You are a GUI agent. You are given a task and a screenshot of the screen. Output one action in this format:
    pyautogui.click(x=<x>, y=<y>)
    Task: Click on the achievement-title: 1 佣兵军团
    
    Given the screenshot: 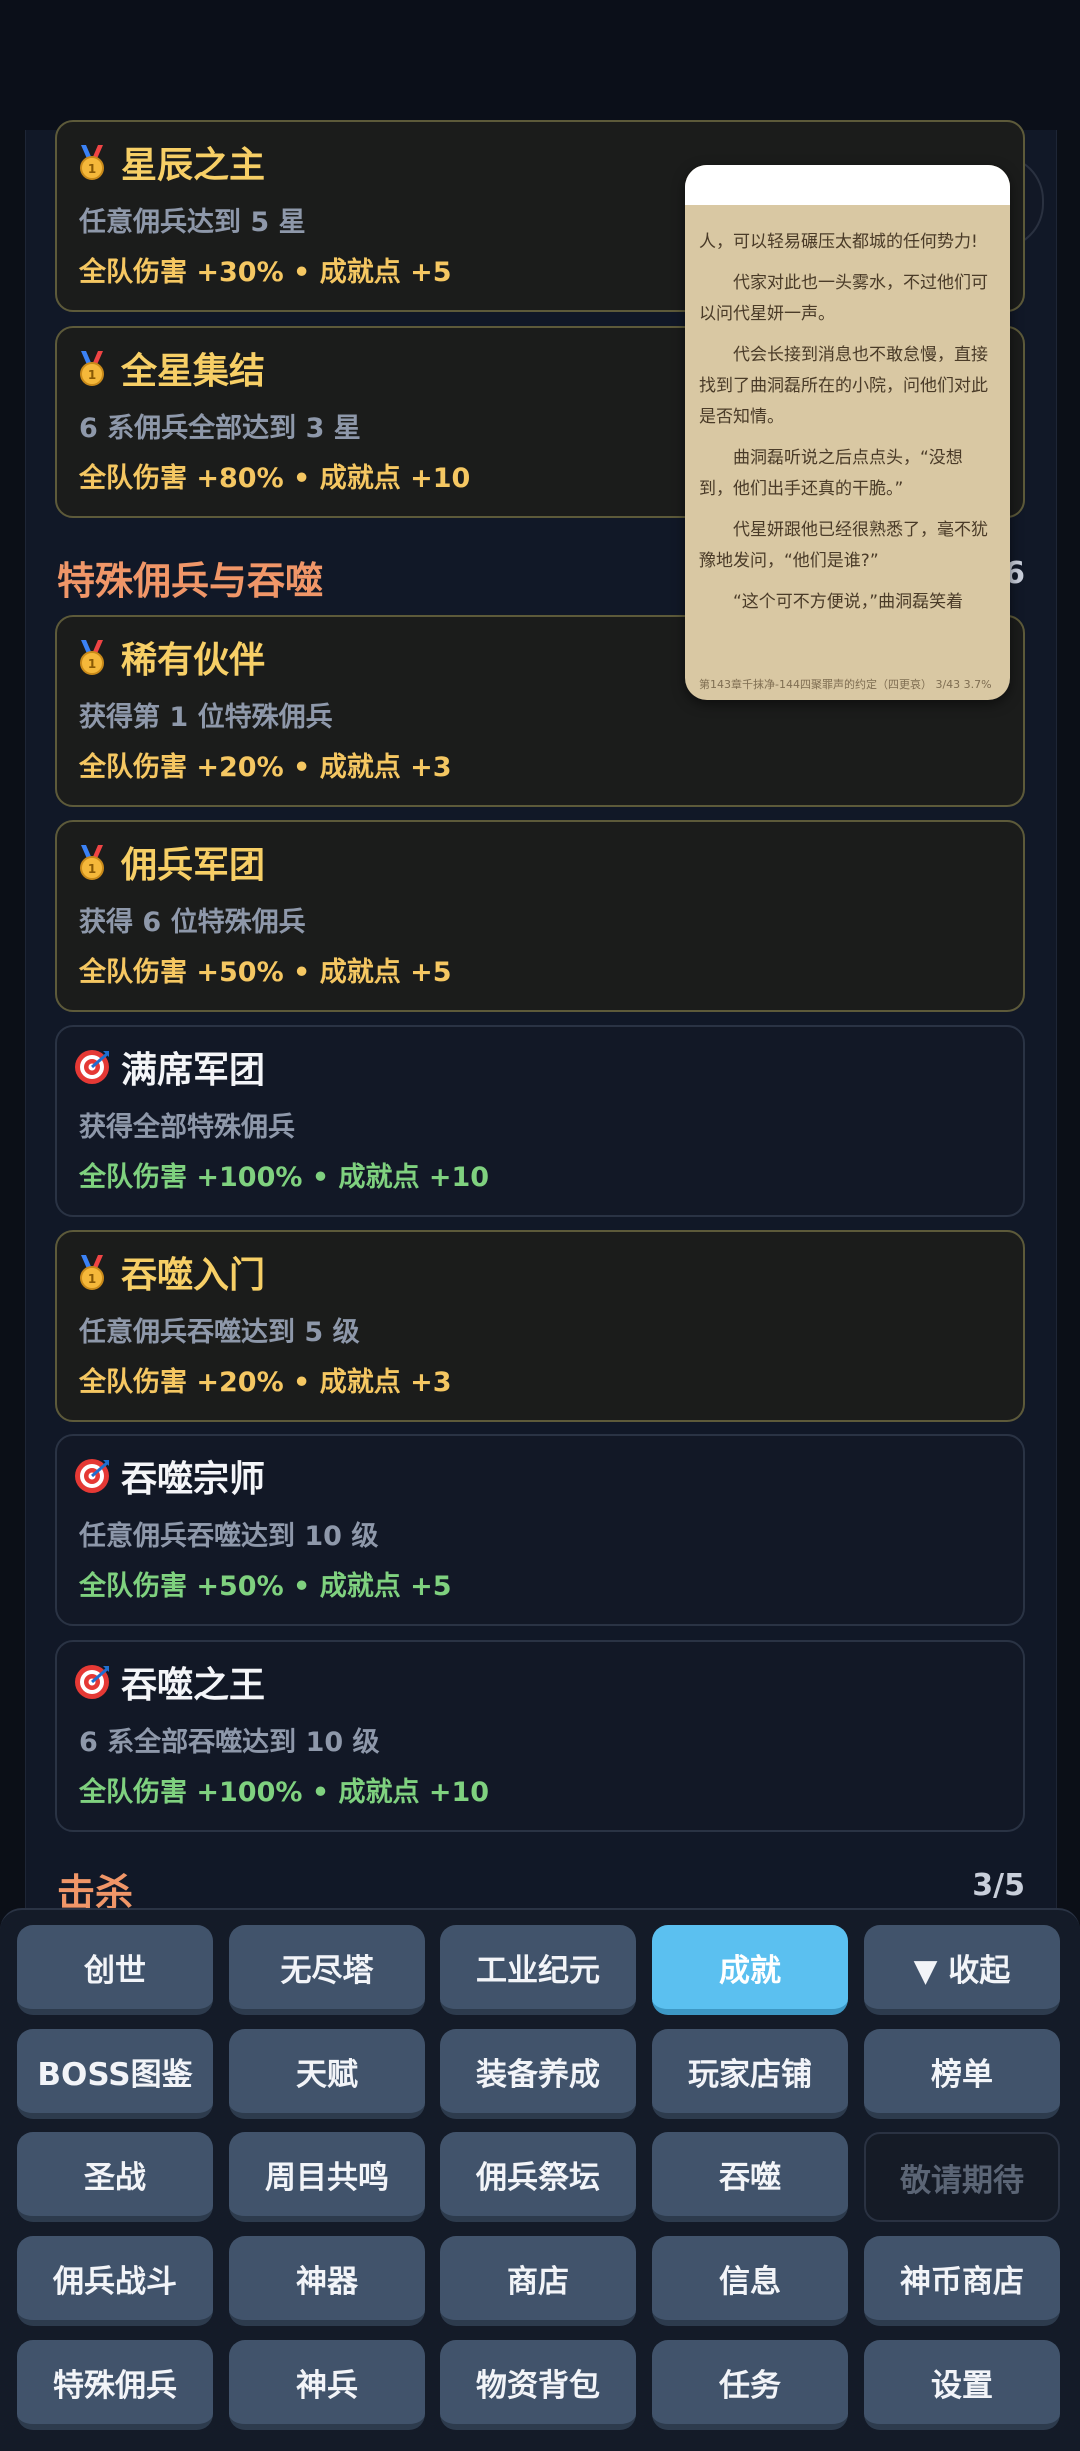 What is the action you would take?
    pyautogui.click(x=169, y=862)
    